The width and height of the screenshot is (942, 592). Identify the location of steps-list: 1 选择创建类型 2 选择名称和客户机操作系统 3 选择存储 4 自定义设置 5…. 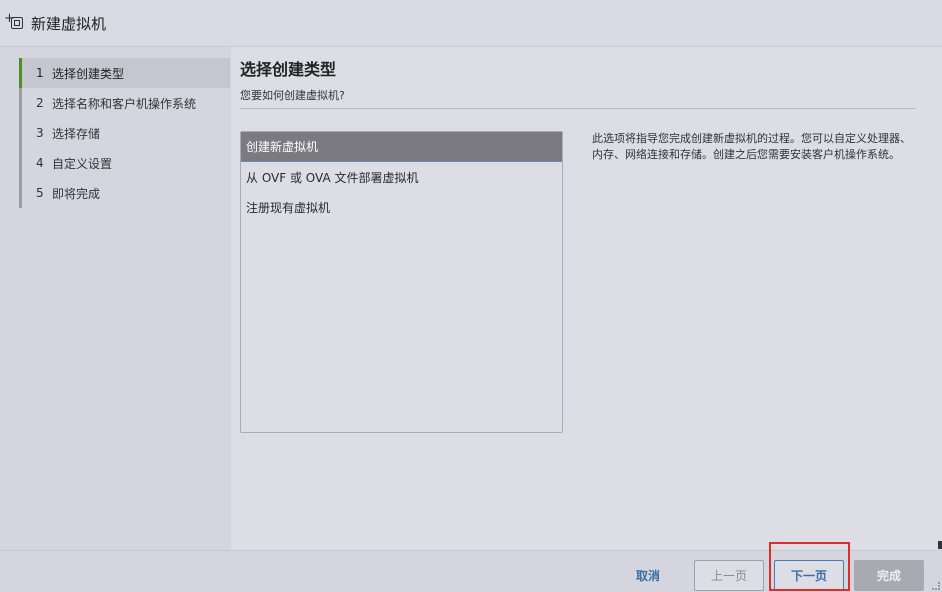
(124, 133).